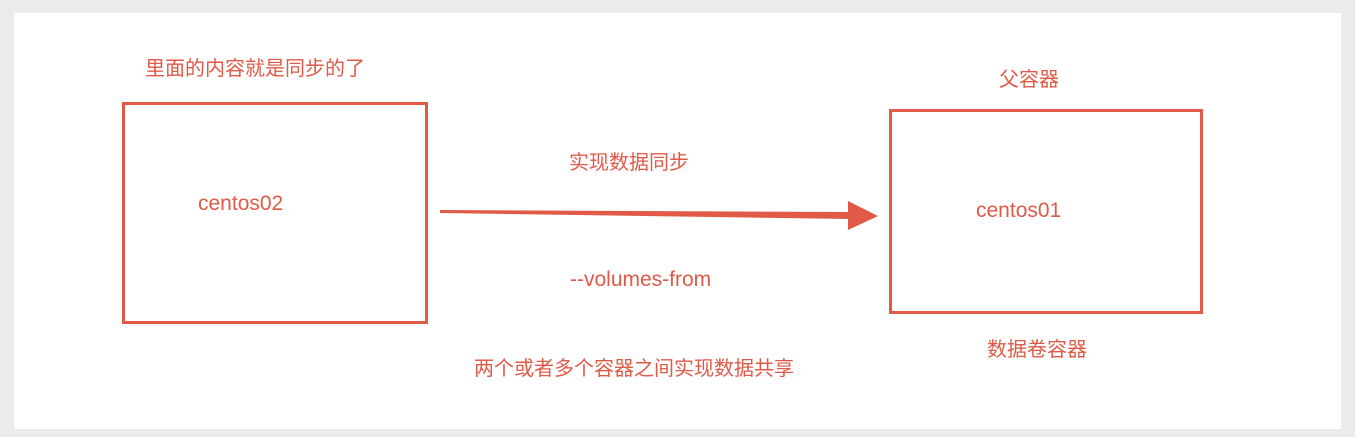 Image resolution: width=1355 pixels, height=437 pixels. Describe the element at coordinates (863, 215) in the screenshot. I see `arrow-head` at that location.